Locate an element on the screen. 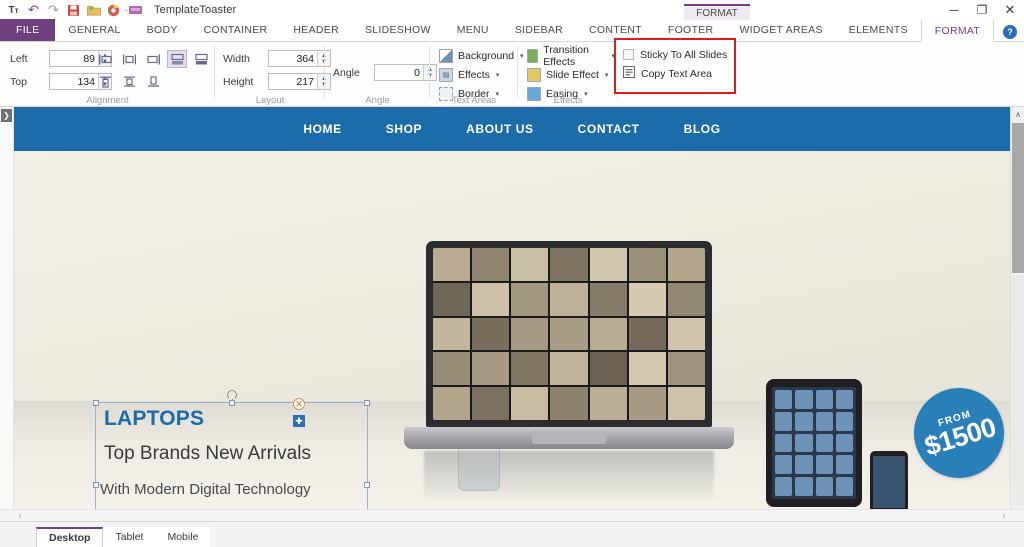 This screenshot has width=1024, height=547. width-spinner: ▲▼ is located at coordinates (299, 58).